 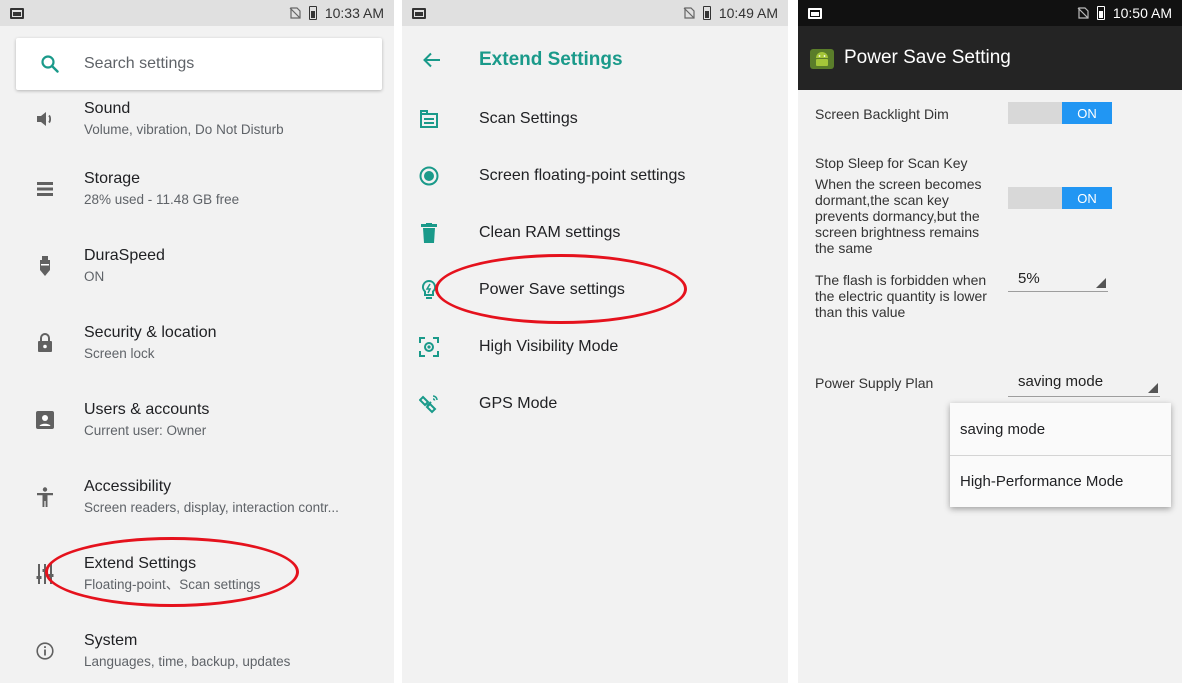 I want to click on settings-item-security: Security & location Screen lock, so click(x=197, y=342).